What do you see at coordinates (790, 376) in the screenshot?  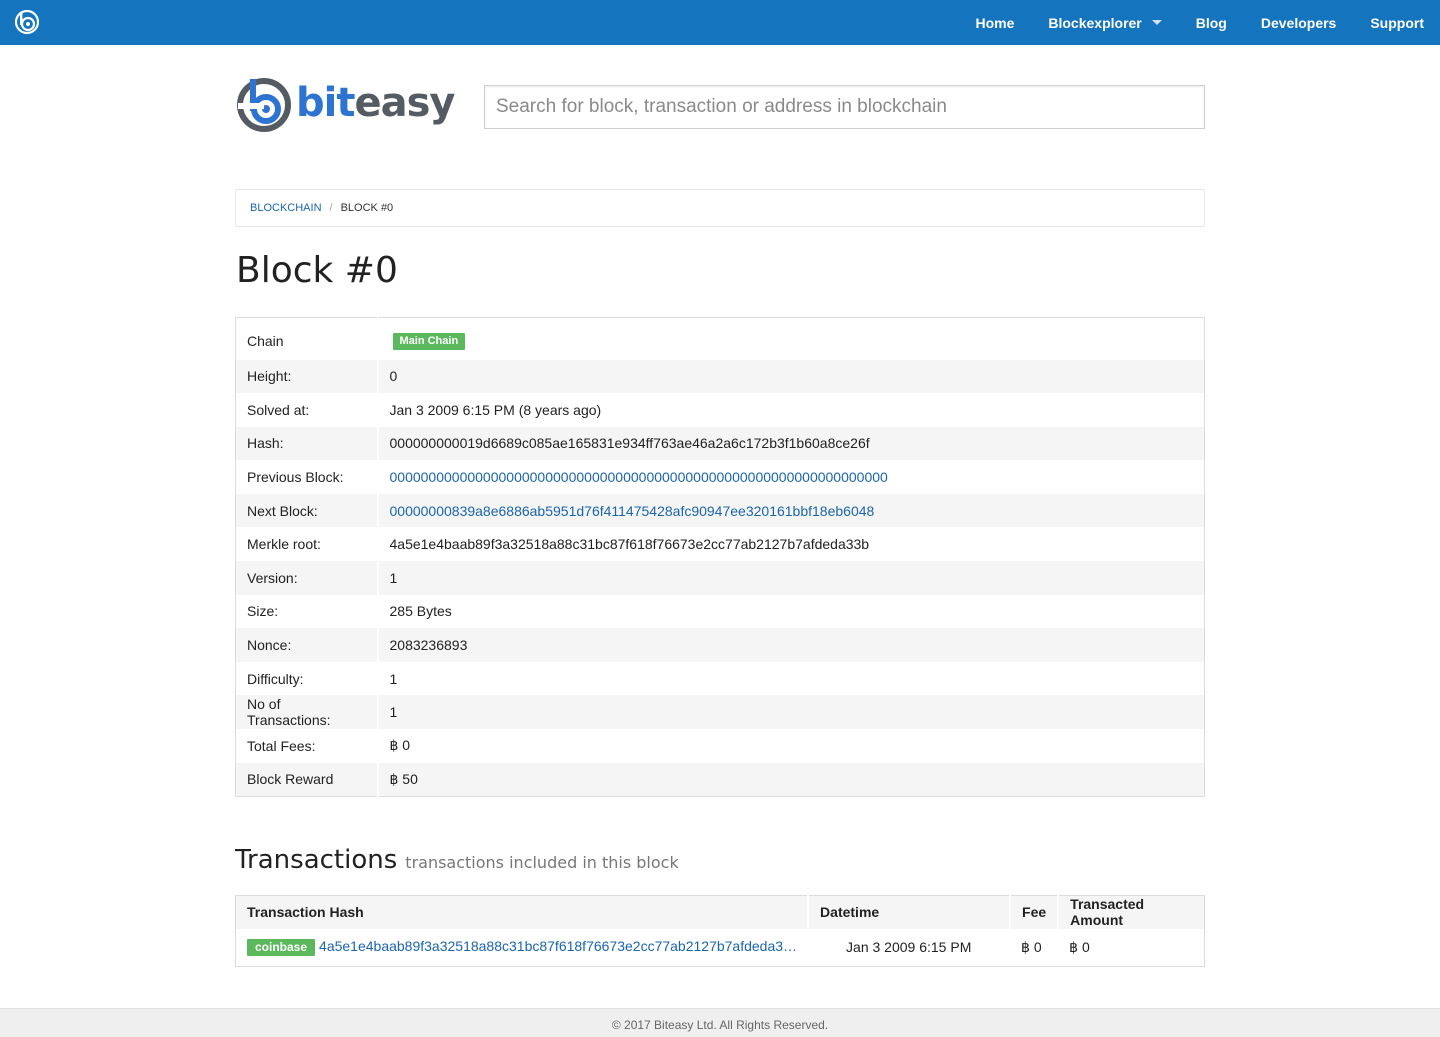 I see `row-value: 0` at bounding box center [790, 376].